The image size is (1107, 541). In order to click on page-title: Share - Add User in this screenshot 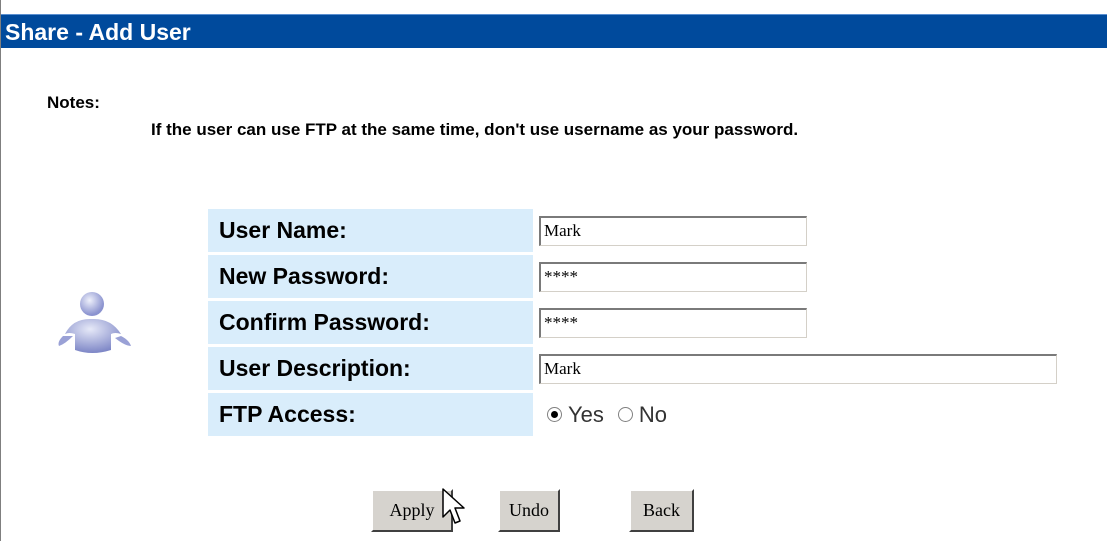, I will do `click(98, 32)`.